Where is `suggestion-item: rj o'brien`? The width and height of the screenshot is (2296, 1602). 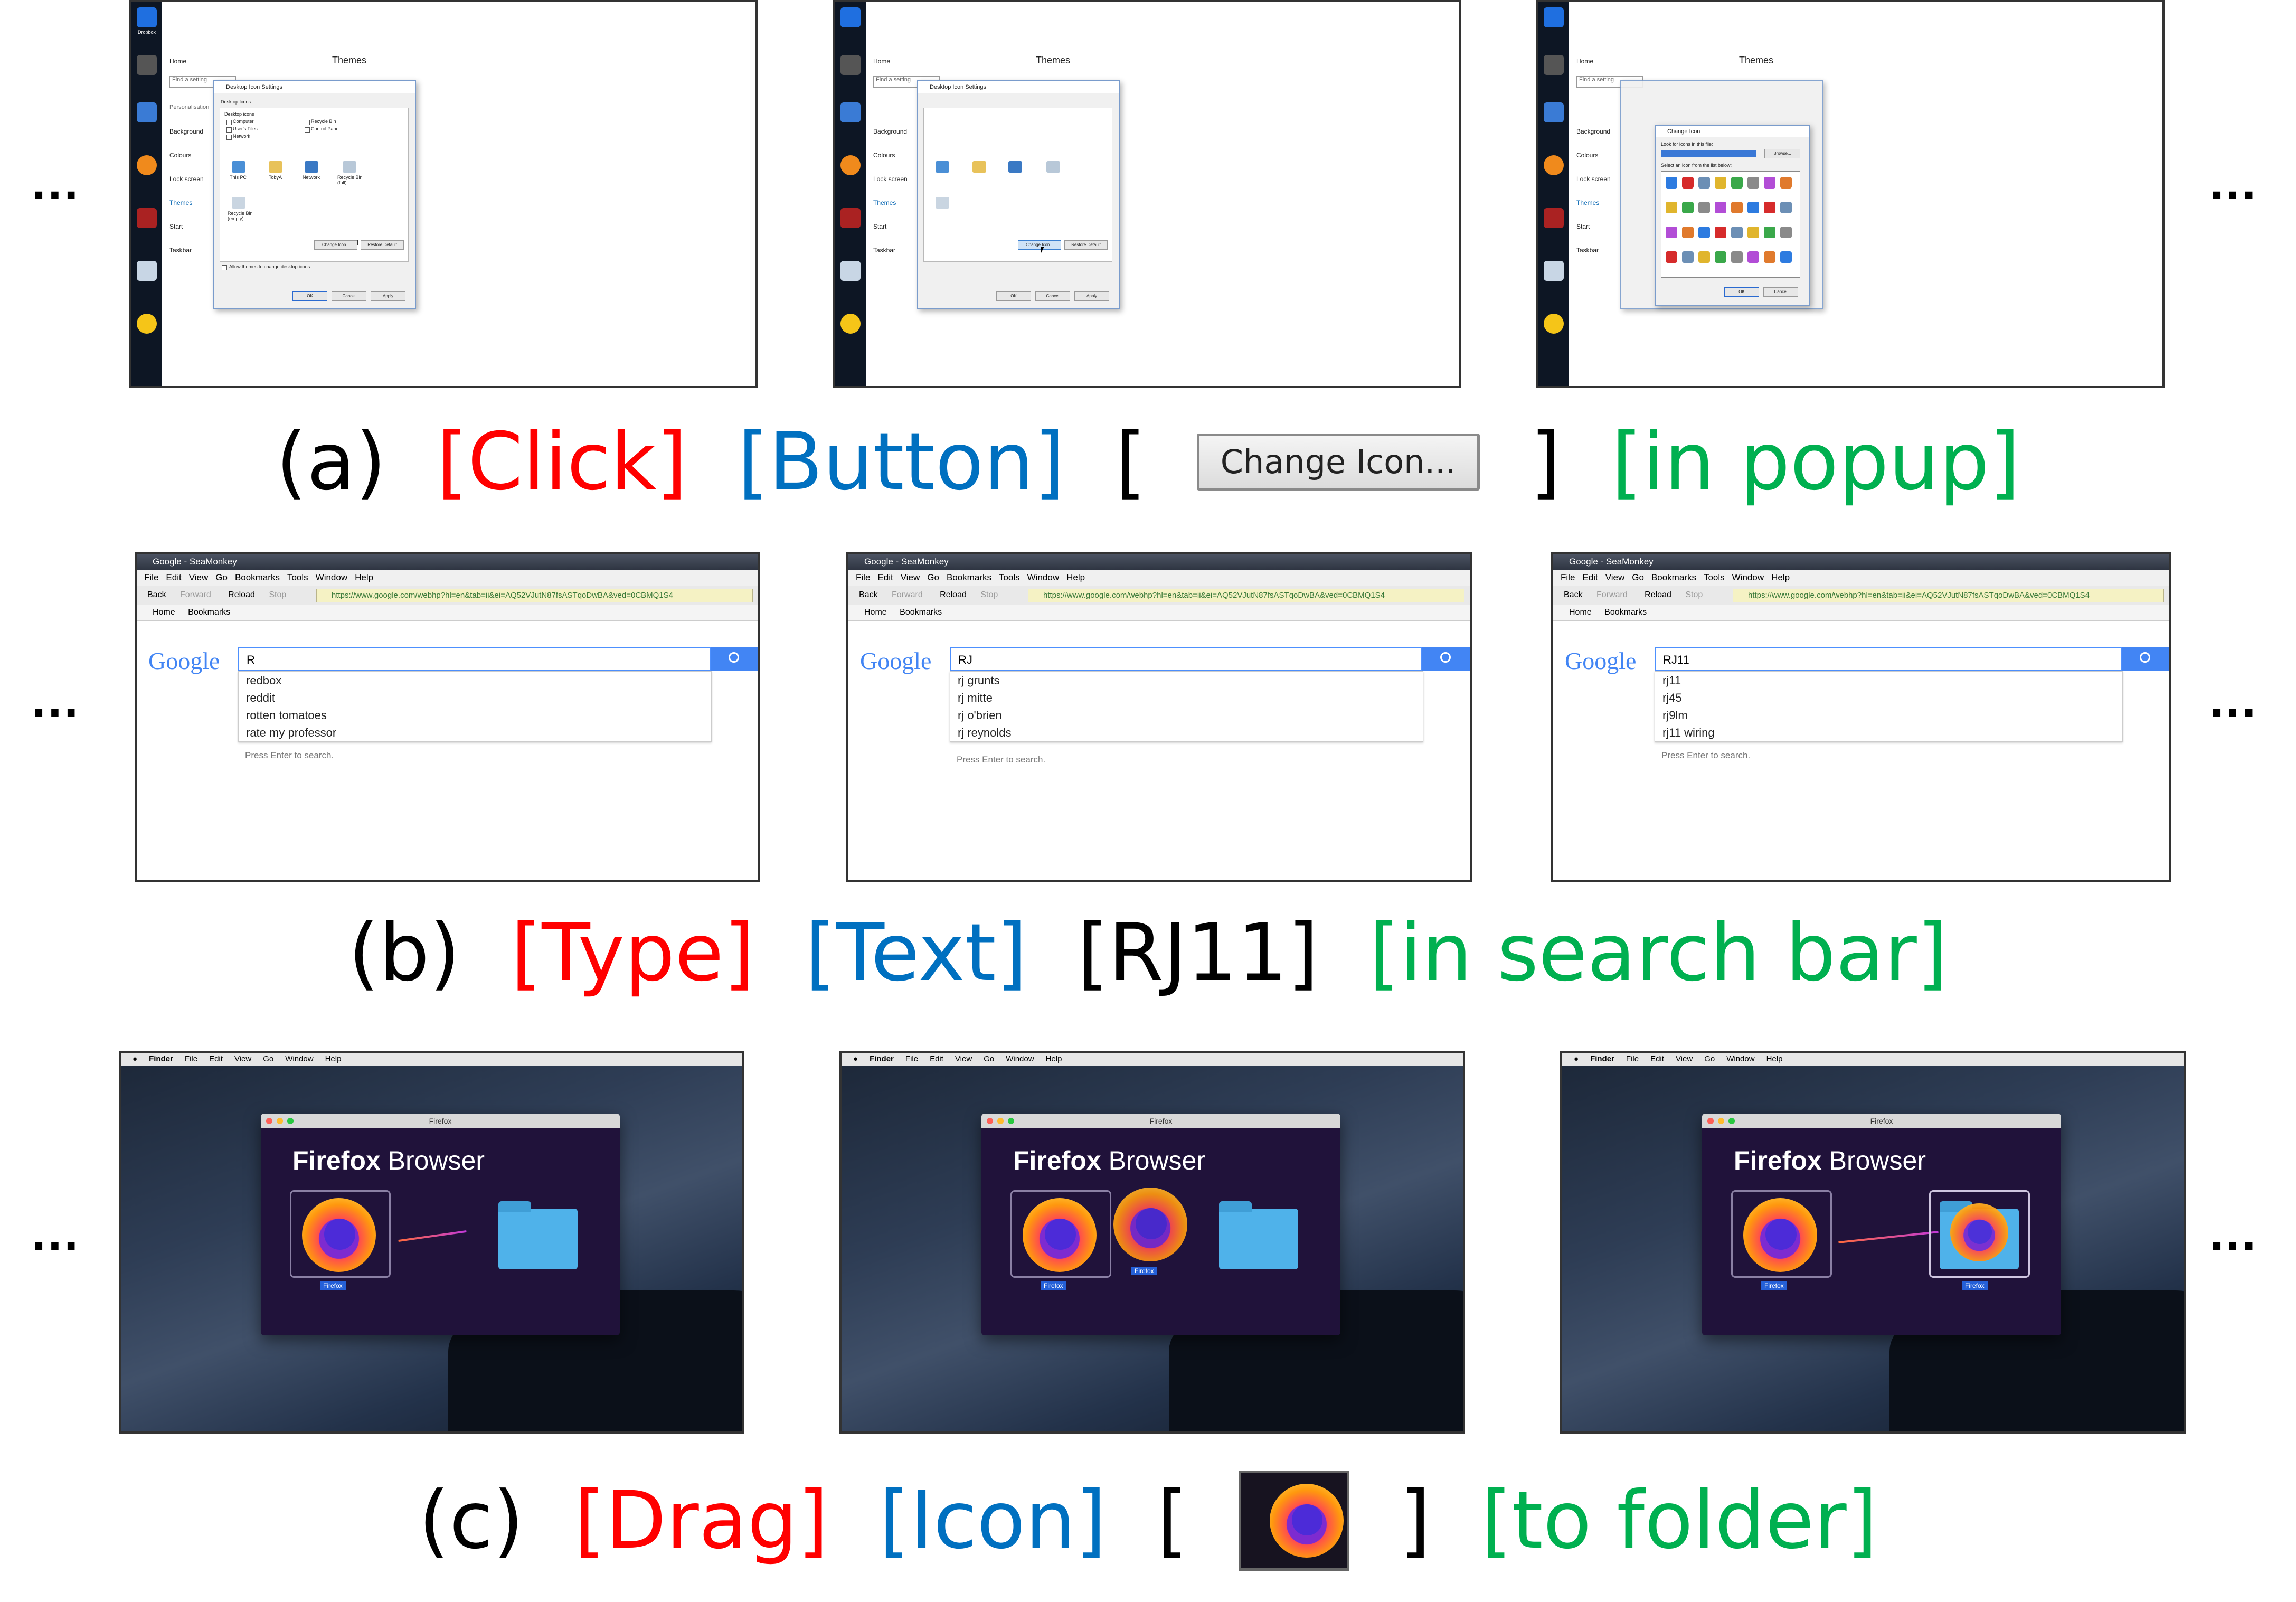 suggestion-item: rj o'brien is located at coordinates (1186, 715).